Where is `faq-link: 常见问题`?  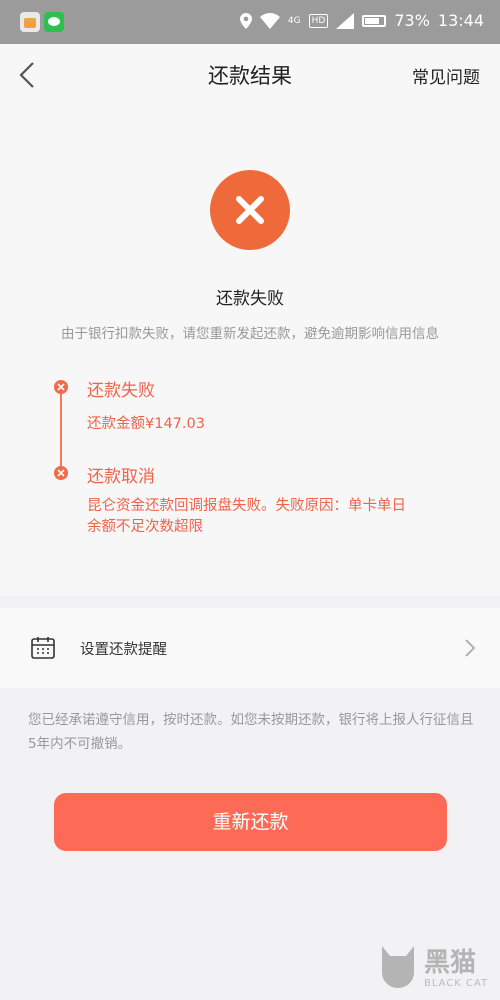
faq-link: 常见问题 is located at coordinates (446, 75).